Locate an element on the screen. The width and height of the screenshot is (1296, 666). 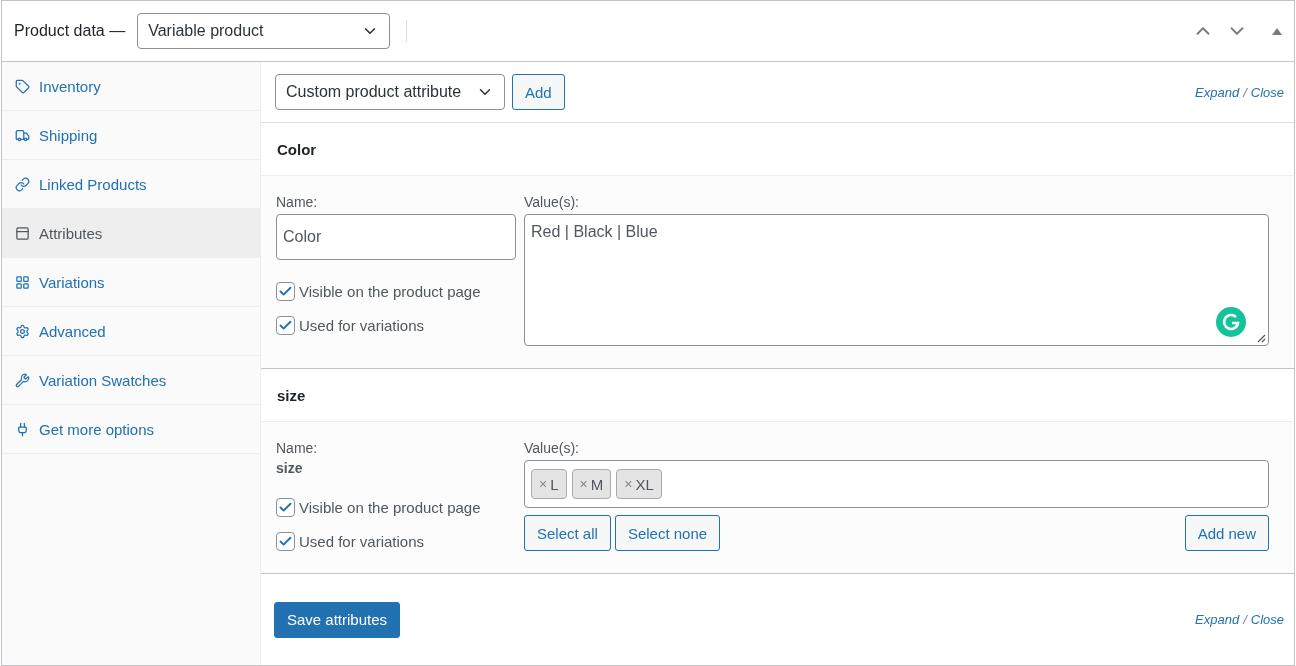
settings-icon is located at coordinates (22, 331).